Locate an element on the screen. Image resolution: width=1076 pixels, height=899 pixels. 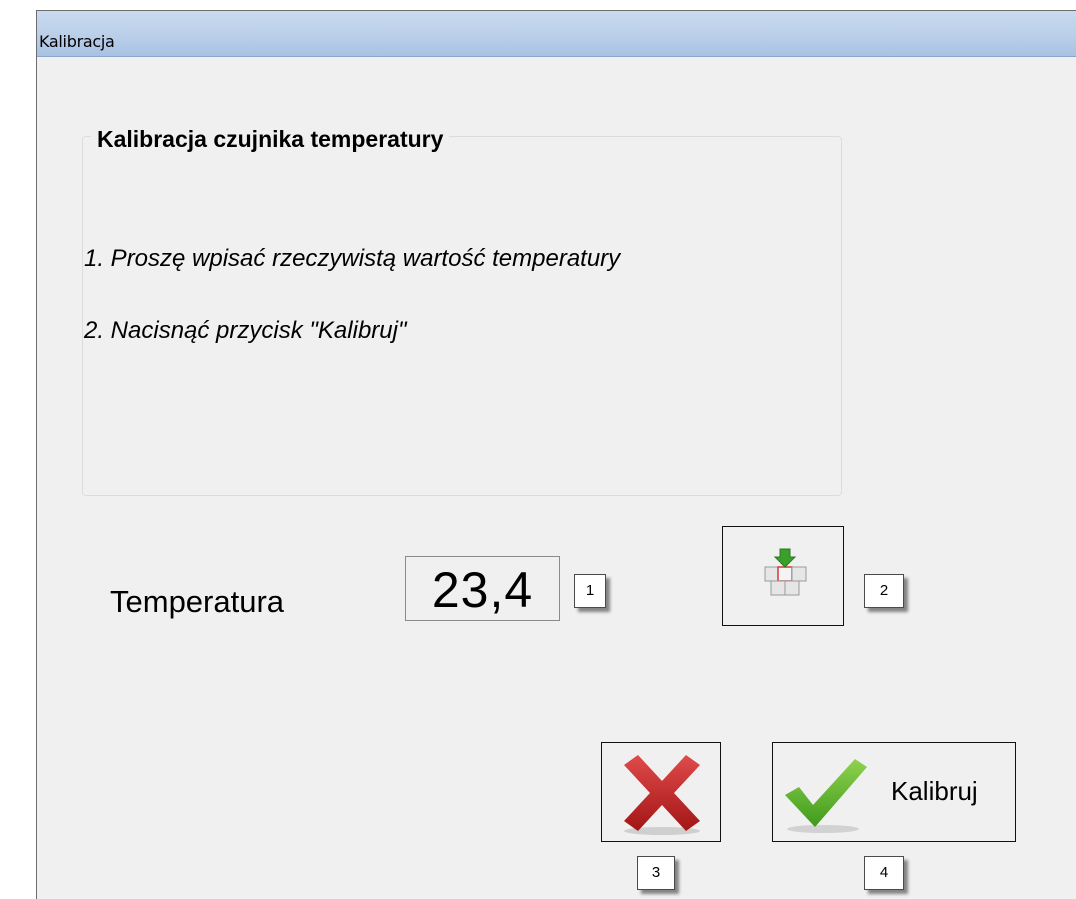
temperature-input: 23,4 is located at coordinates (482, 588).